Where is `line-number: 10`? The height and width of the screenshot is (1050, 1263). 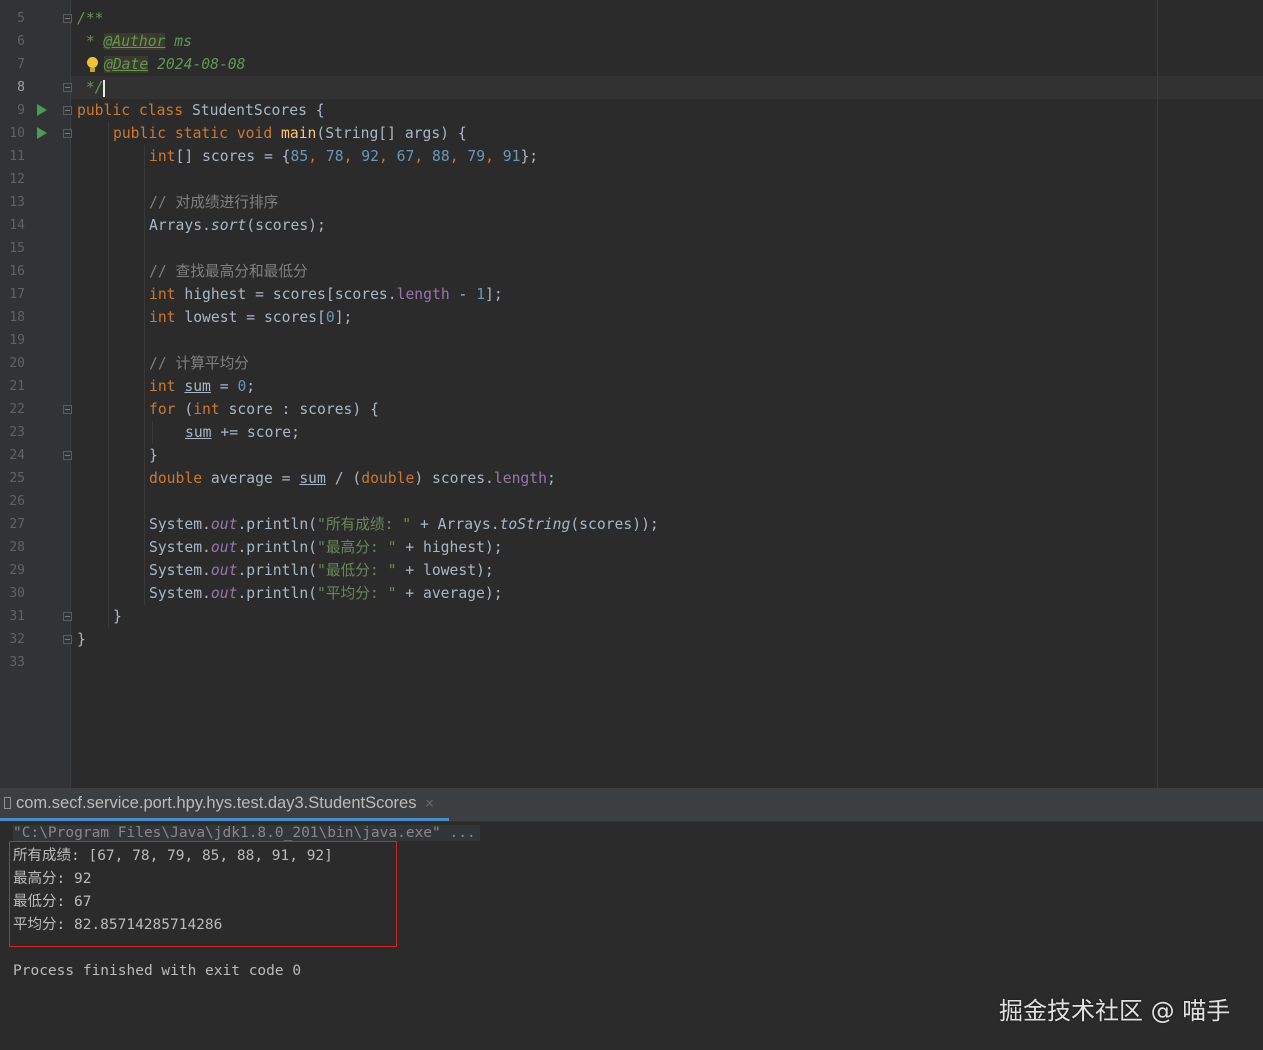
line-number: 10 is located at coordinates (17, 133).